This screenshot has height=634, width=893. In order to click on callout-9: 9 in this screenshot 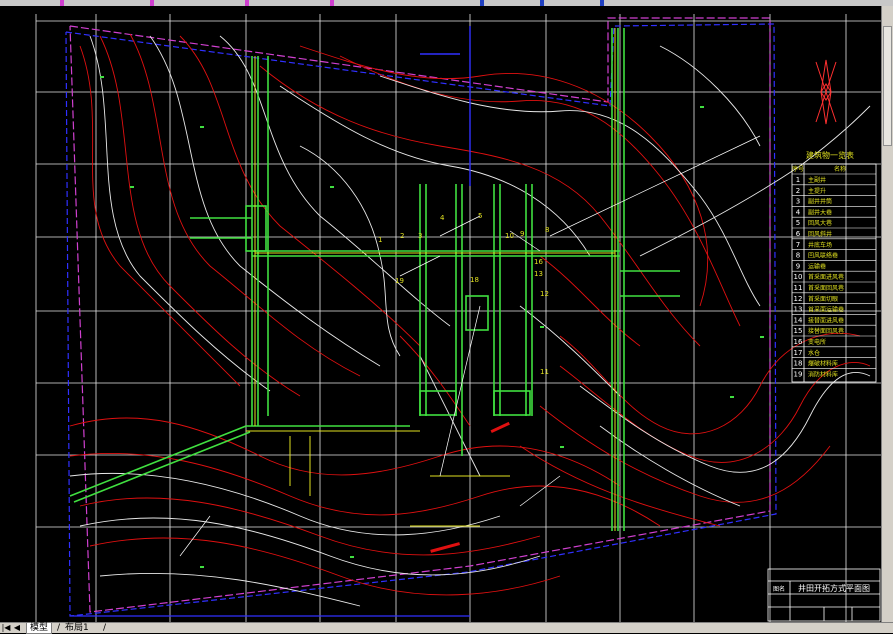, I will do `click(522, 234)`.